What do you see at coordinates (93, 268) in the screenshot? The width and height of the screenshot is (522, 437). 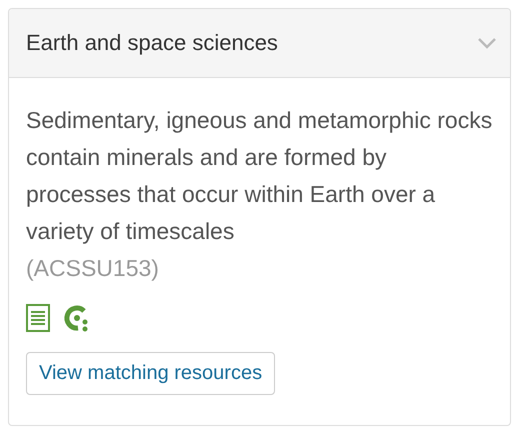 I see `curriculum-code: (ACSSU153)` at bounding box center [93, 268].